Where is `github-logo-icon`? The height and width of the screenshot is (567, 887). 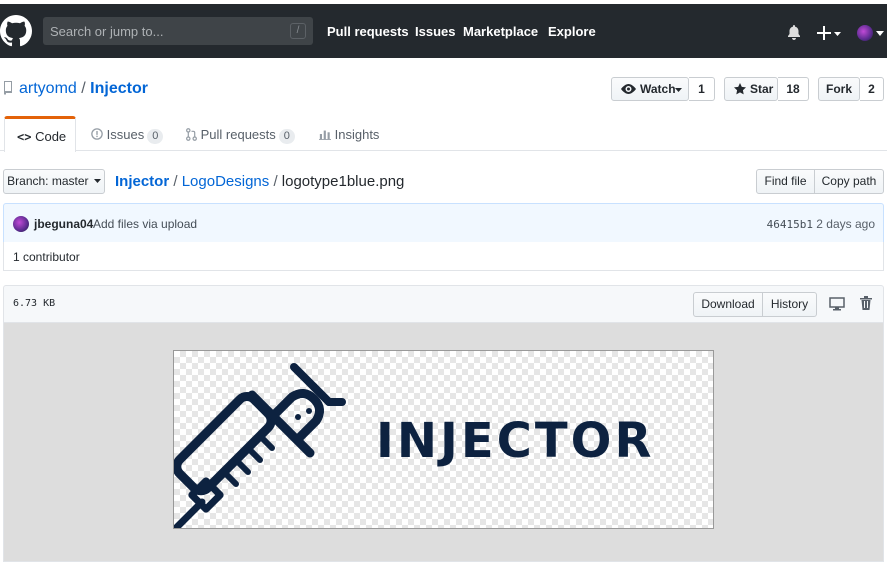 github-logo-icon is located at coordinates (16, 31).